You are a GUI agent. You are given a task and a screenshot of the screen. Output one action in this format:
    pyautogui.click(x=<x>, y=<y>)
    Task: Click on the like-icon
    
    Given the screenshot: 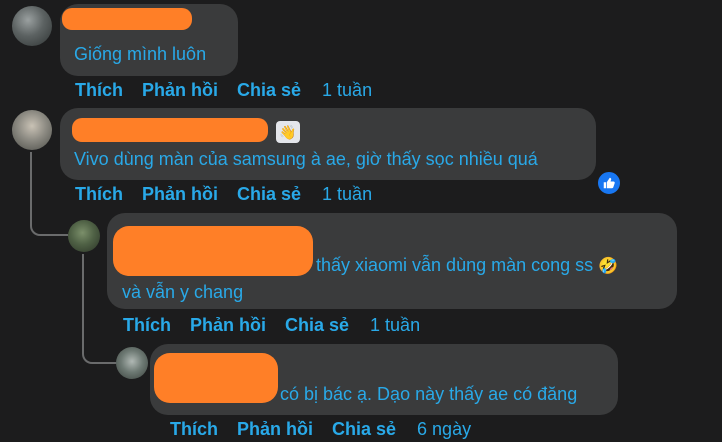 What is the action you would take?
    pyautogui.click(x=609, y=183)
    